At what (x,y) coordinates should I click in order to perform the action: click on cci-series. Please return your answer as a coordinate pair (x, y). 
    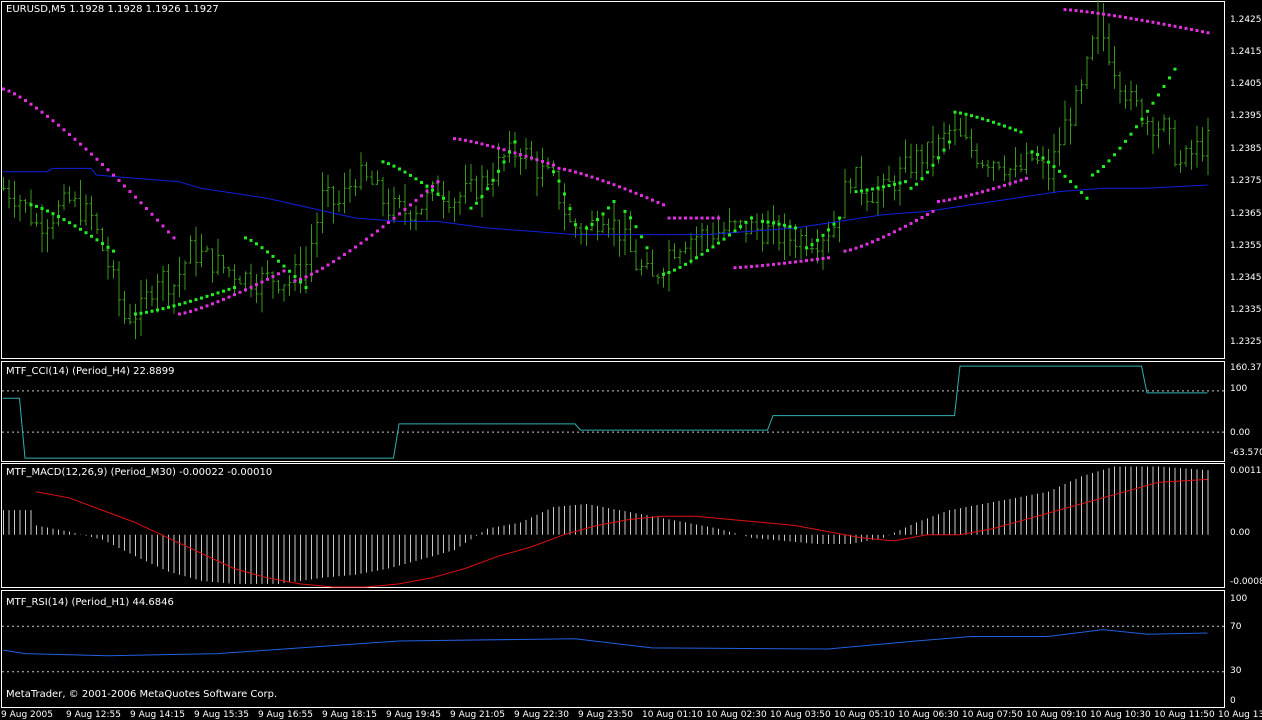
    Looking at the image, I should click on (605, 412).